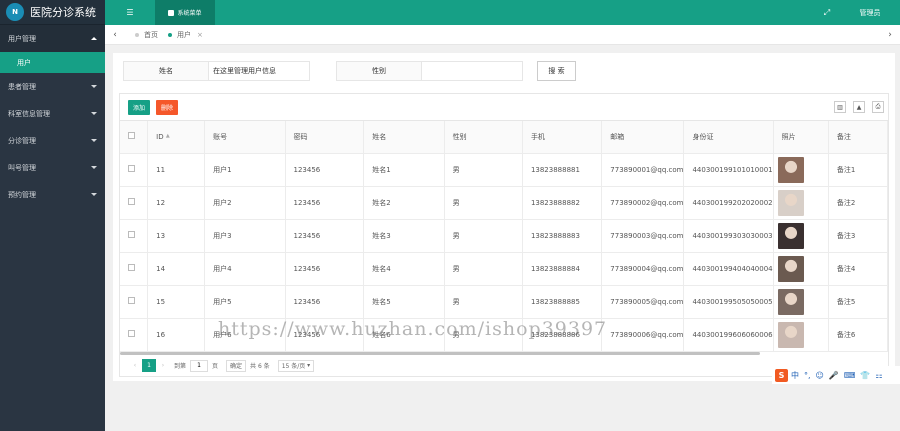  Describe the element at coordinates (781, 375) in the screenshot. I see `ime-logo: S` at that location.